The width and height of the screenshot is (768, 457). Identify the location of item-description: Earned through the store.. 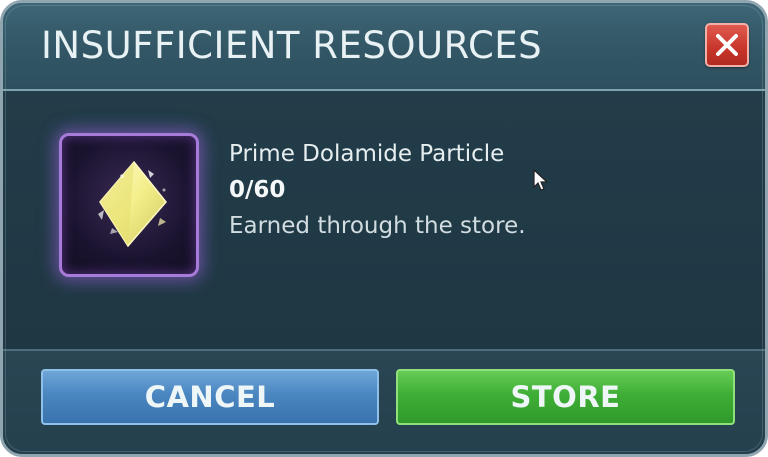
(377, 226).